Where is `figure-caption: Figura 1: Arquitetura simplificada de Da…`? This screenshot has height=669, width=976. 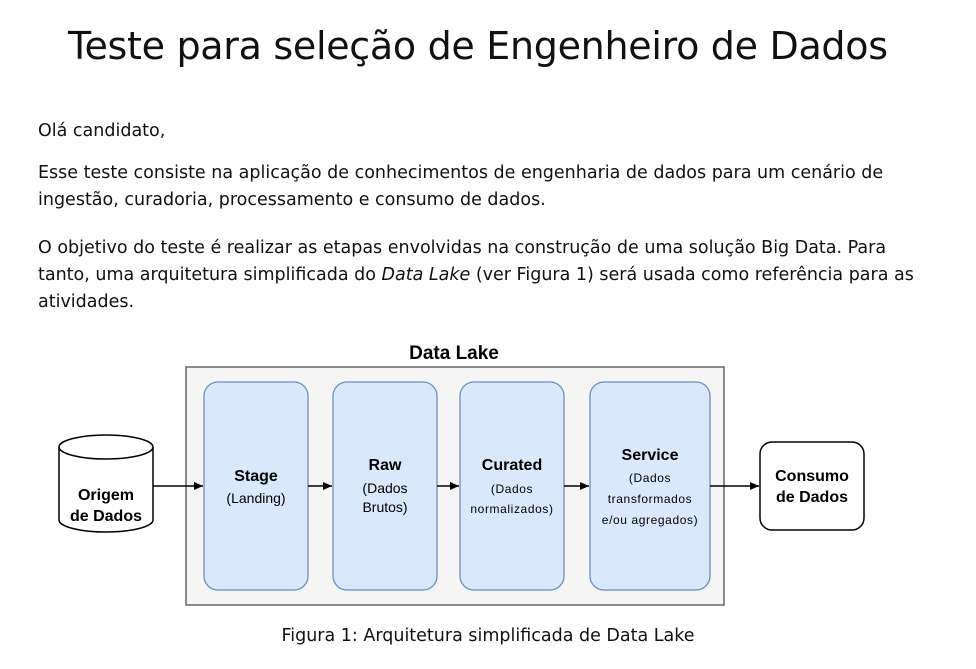
figure-caption: Figura 1: Arquitetura simplificada de Da… is located at coordinates (488, 636).